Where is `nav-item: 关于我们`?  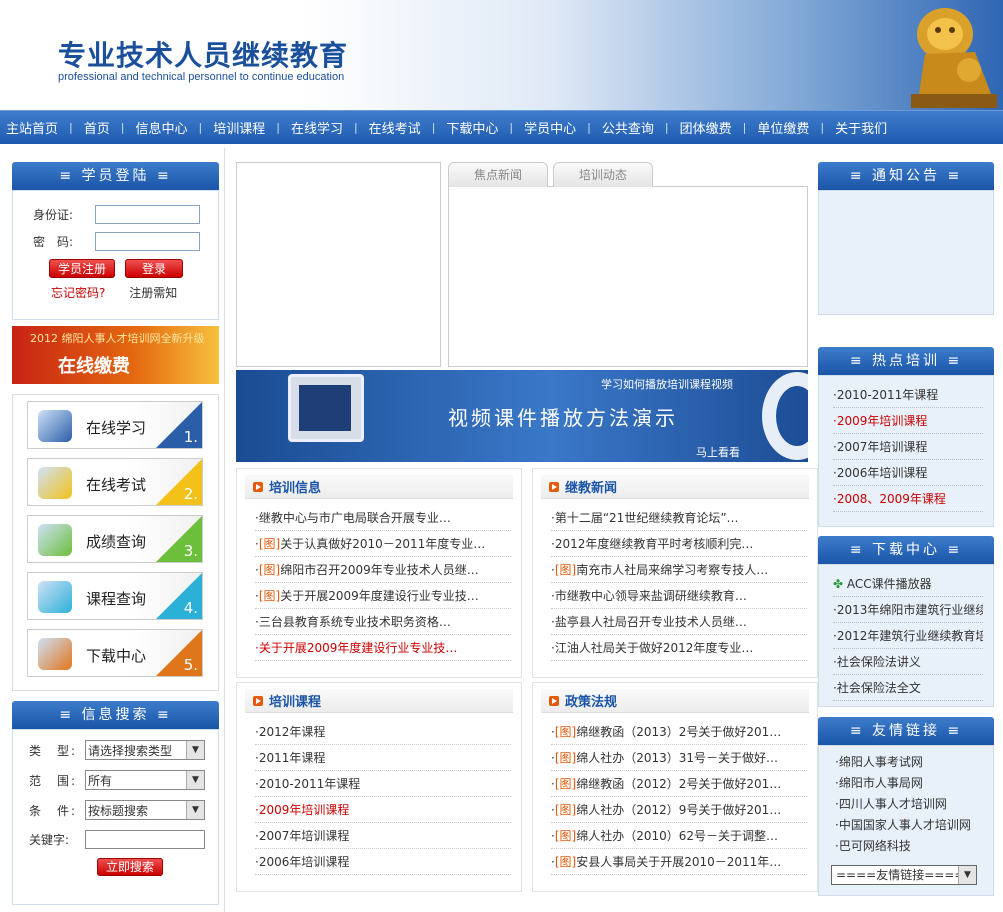 nav-item: 关于我们 is located at coordinates (861, 127).